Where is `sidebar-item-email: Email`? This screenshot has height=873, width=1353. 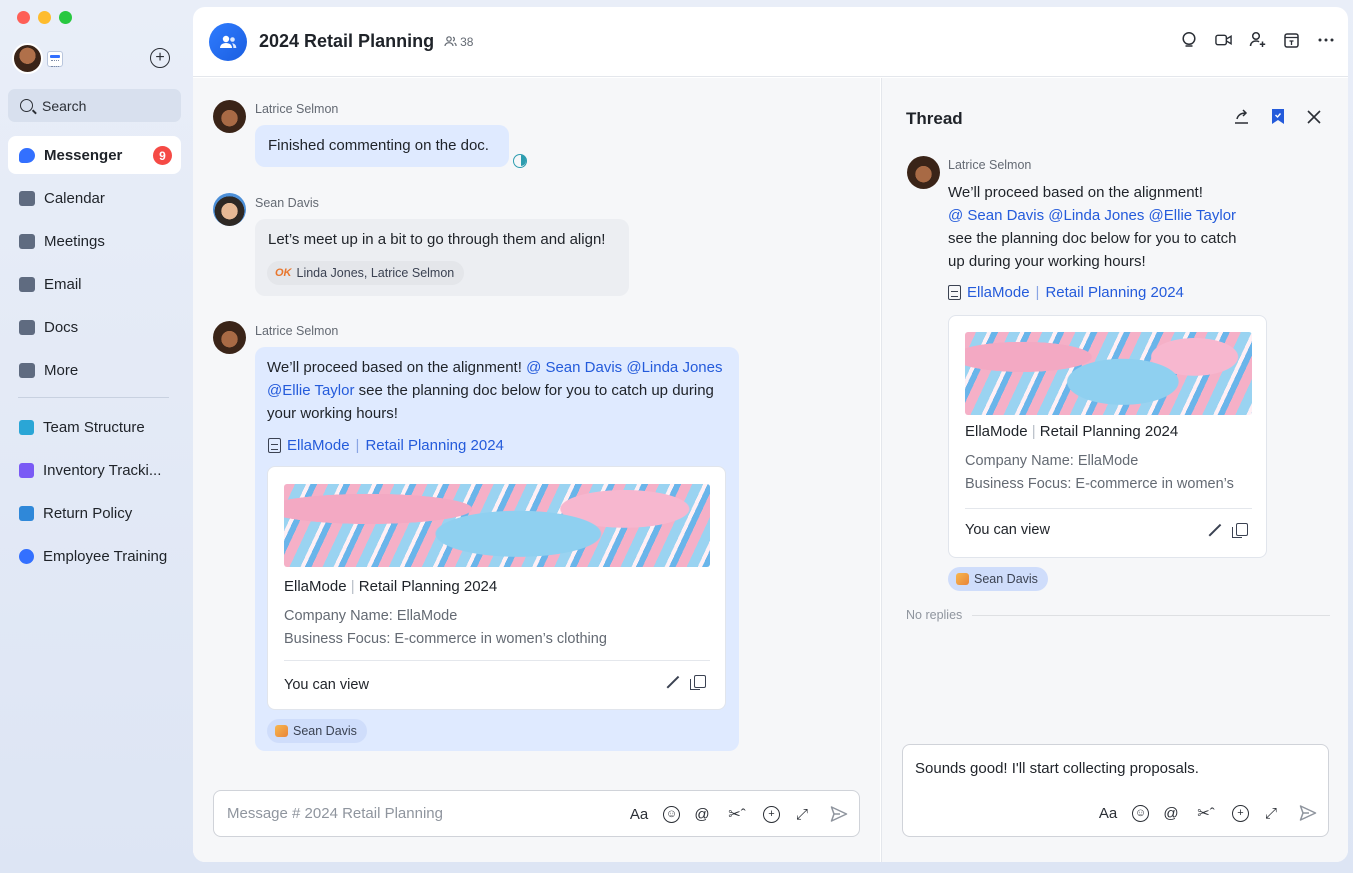
sidebar-item-email: Email is located at coordinates (94, 284).